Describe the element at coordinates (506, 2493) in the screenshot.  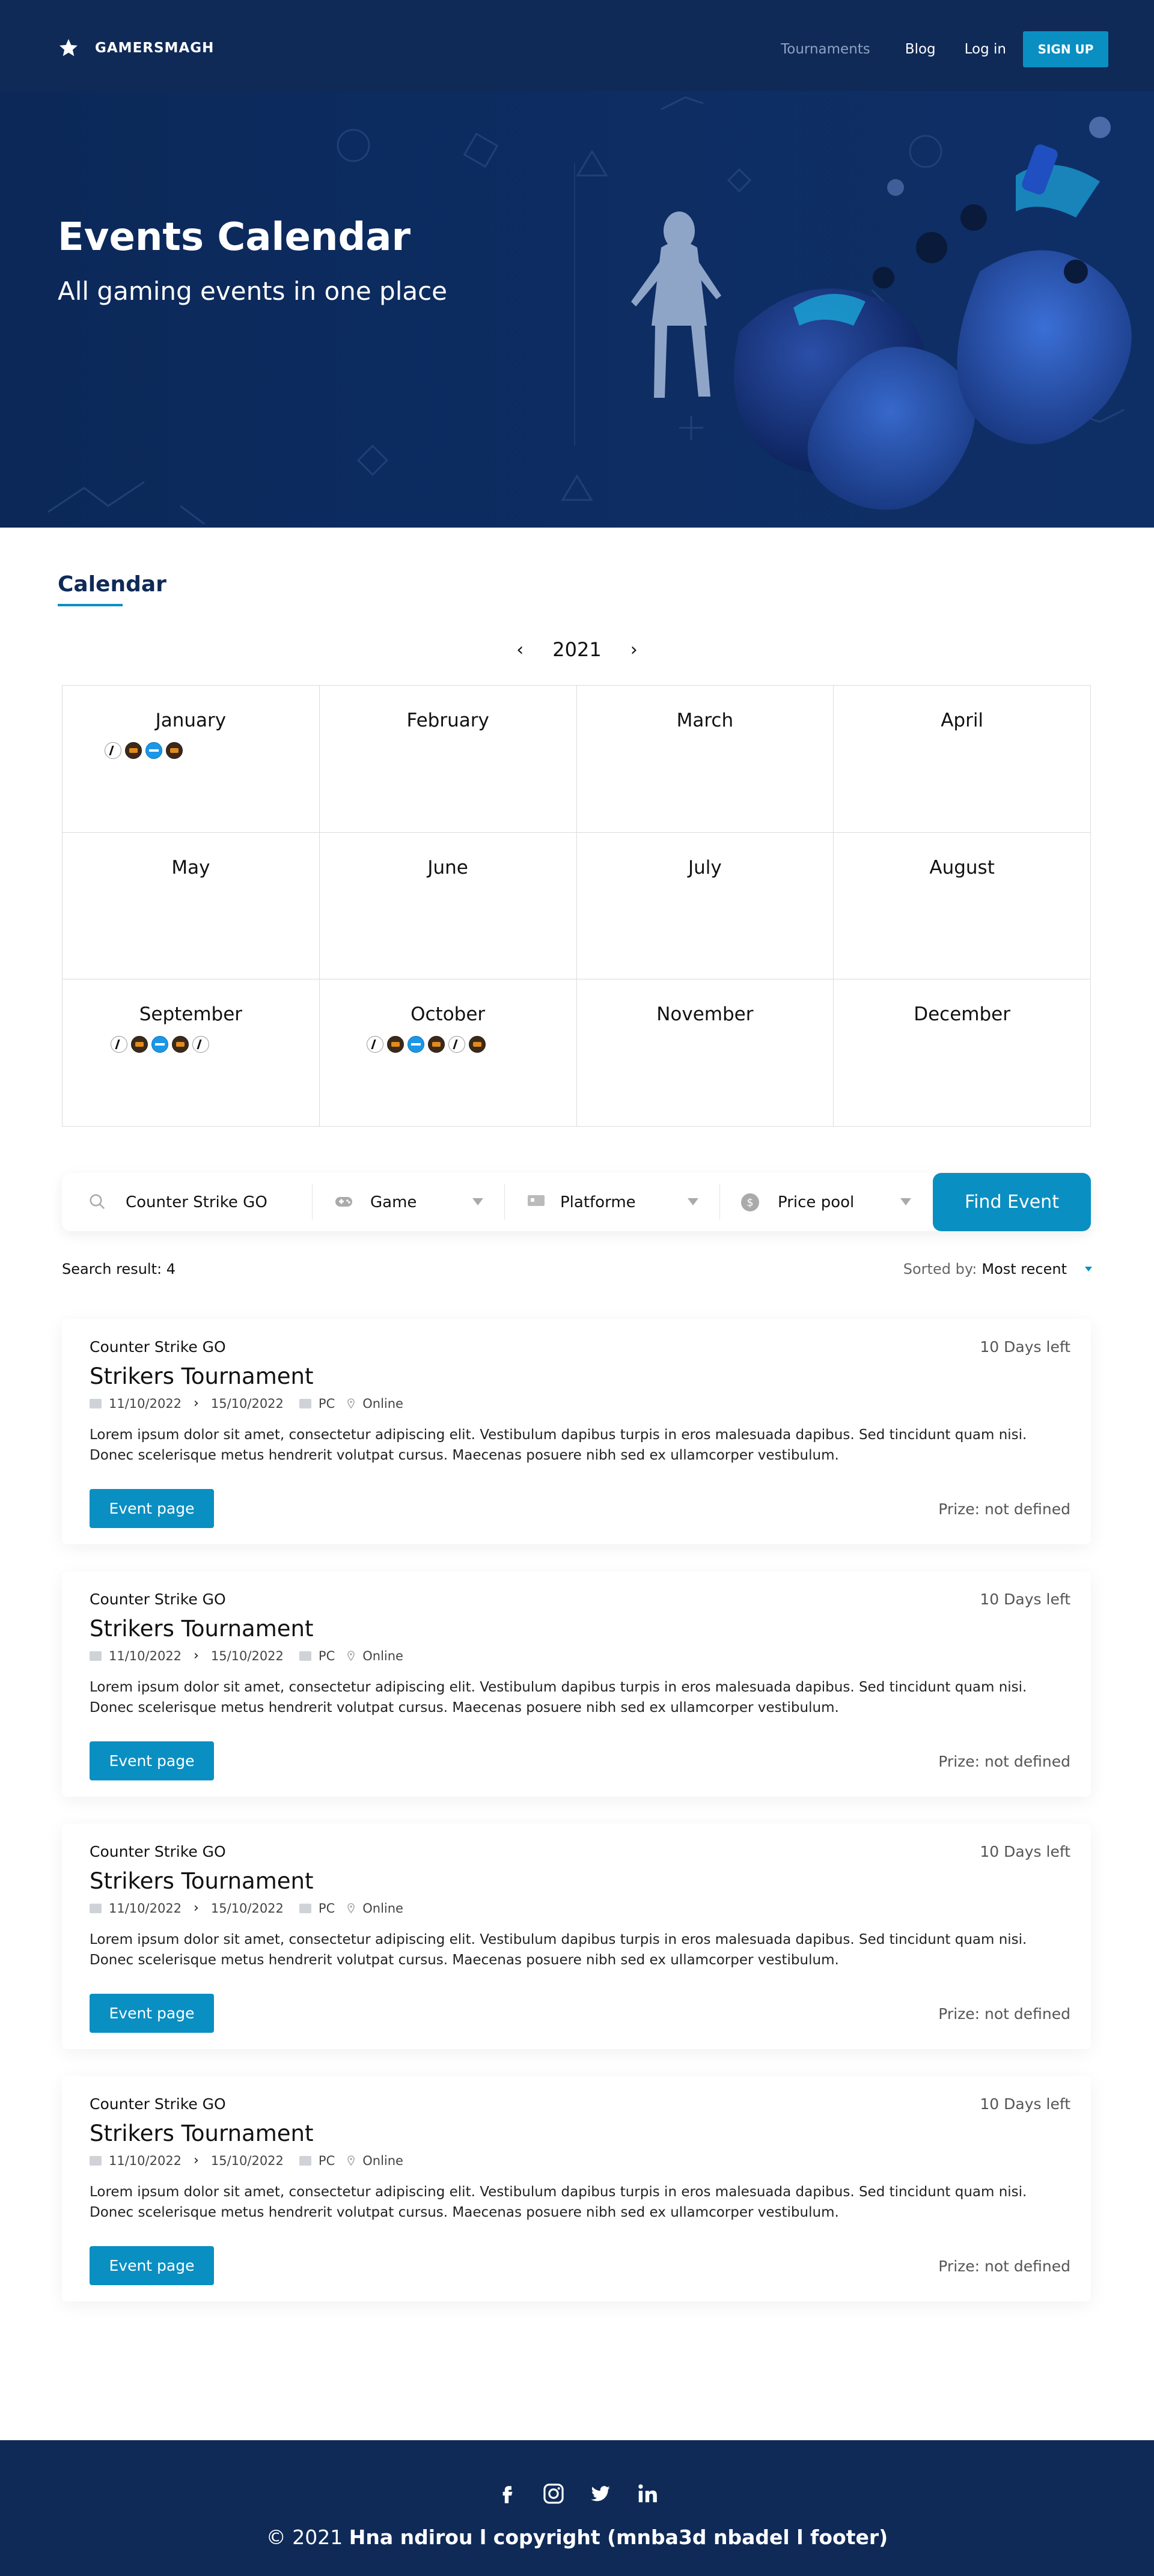
I see `facebook-icon` at that location.